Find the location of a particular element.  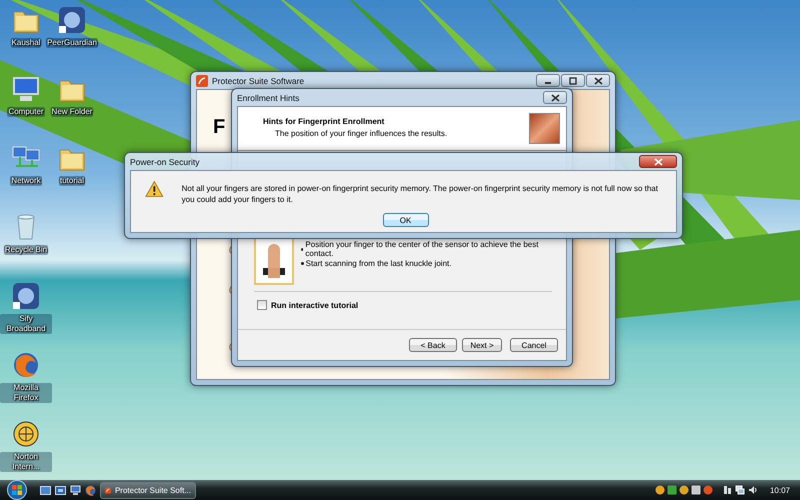

ok-button: OK is located at coordinates (405, 220).